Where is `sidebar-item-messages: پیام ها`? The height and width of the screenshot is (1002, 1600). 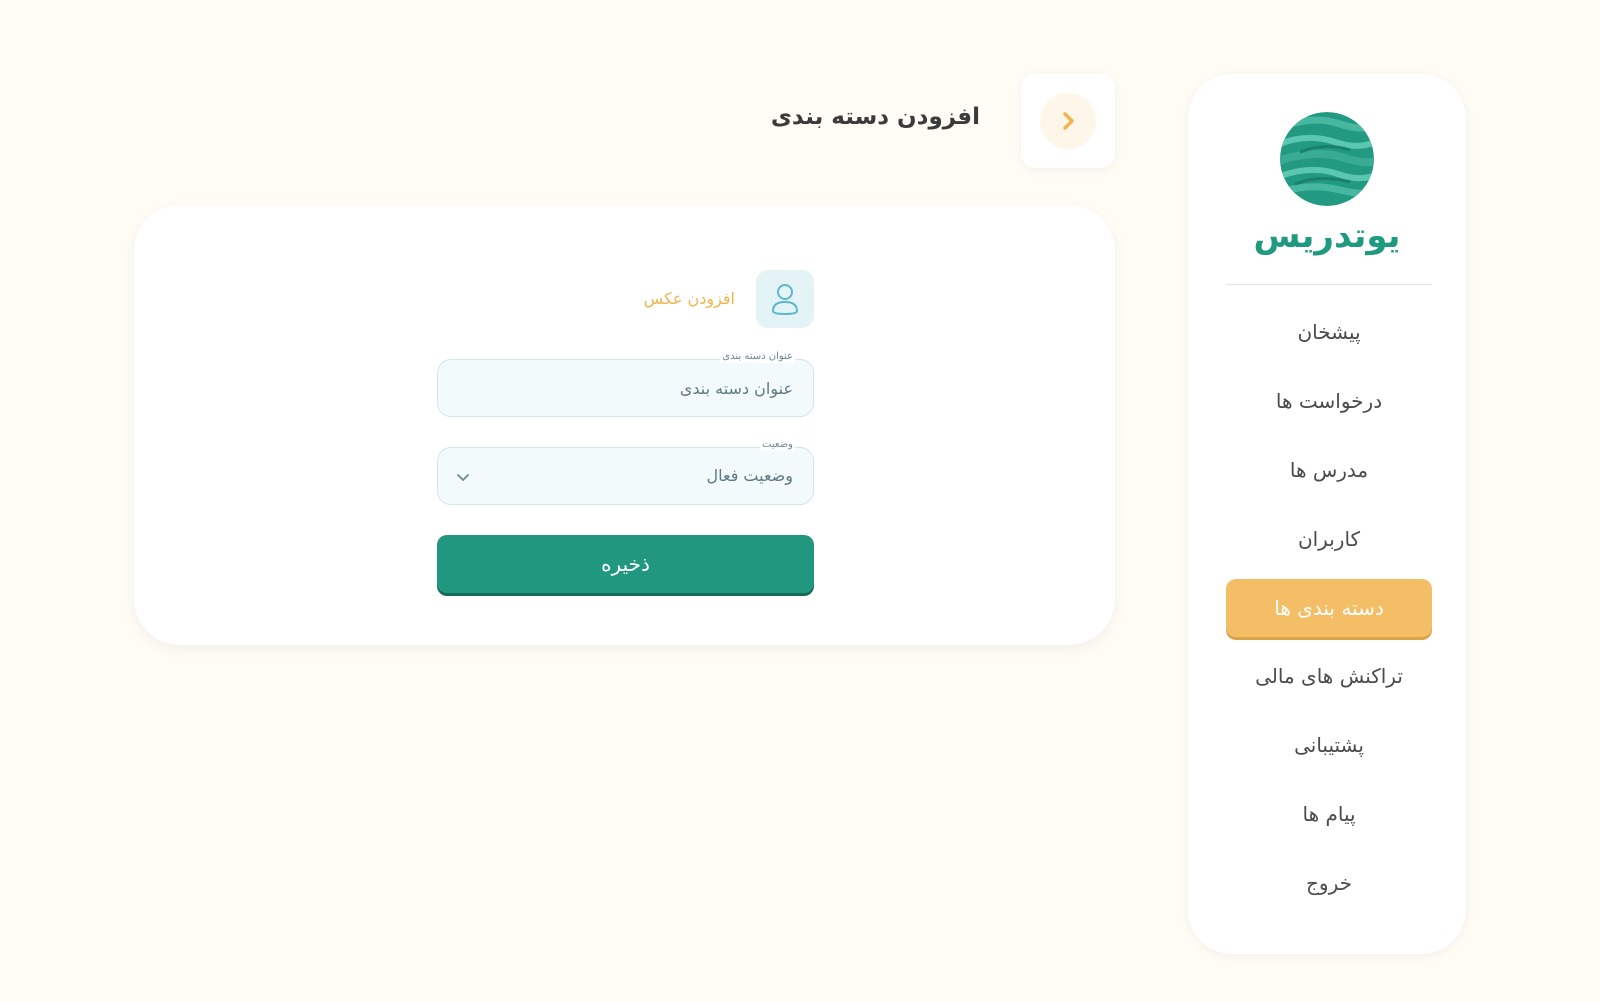
sidebar-item-messages: پیام ها is located at coordinates (1329, 814).